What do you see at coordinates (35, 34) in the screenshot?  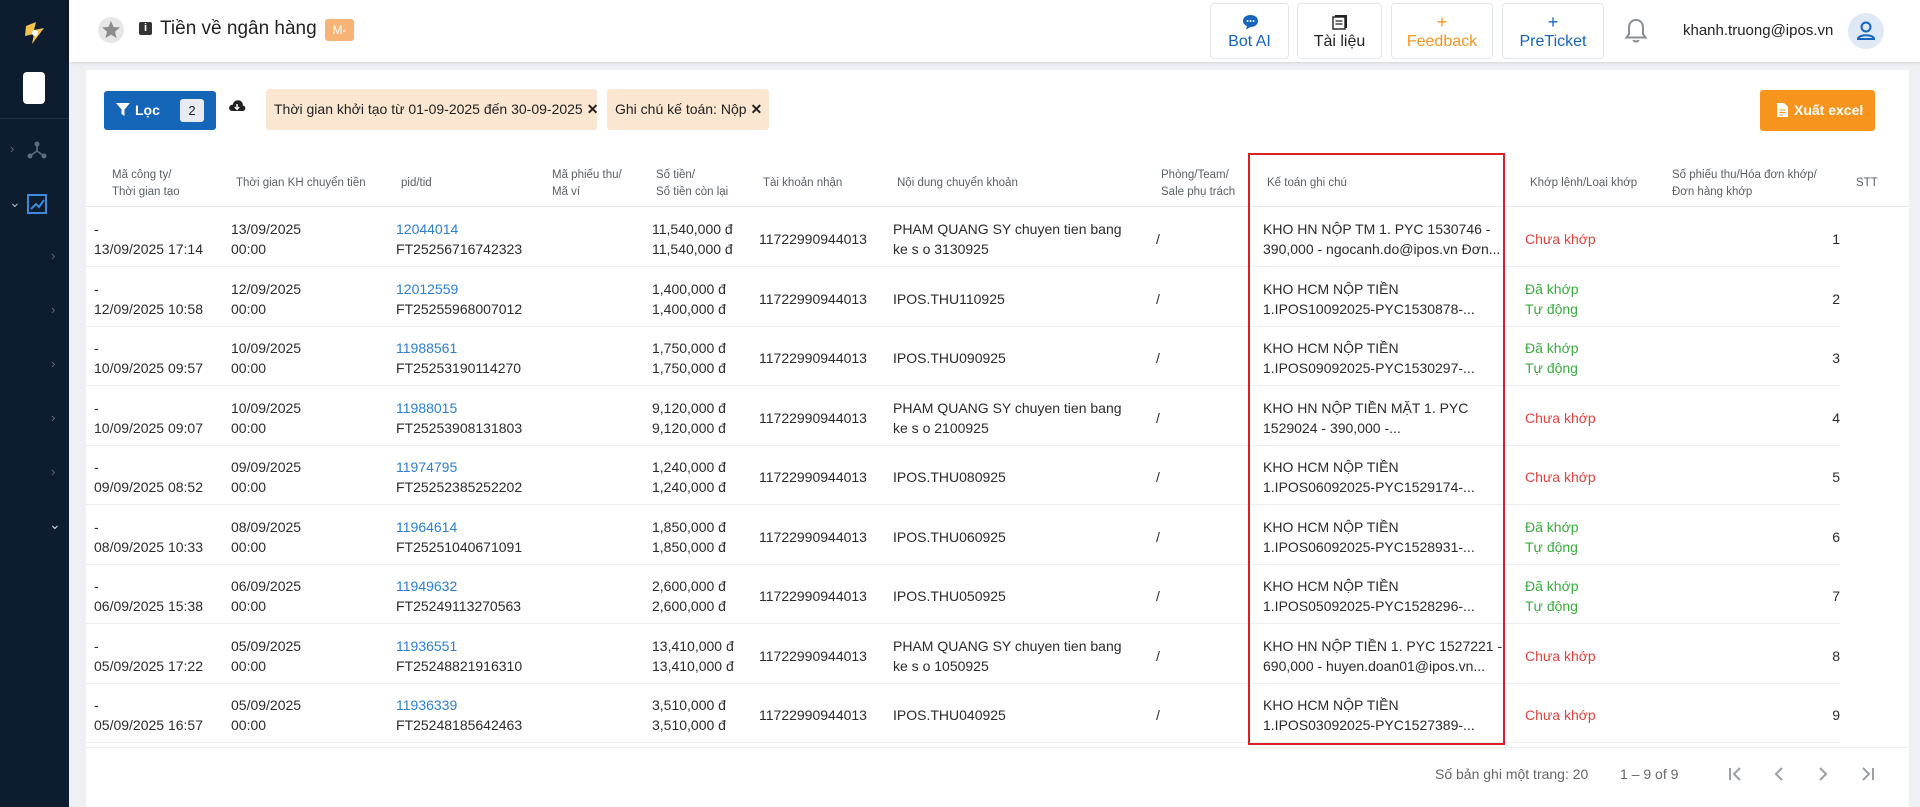 I see `app-logo-icon` at bounding box center [35, 34].